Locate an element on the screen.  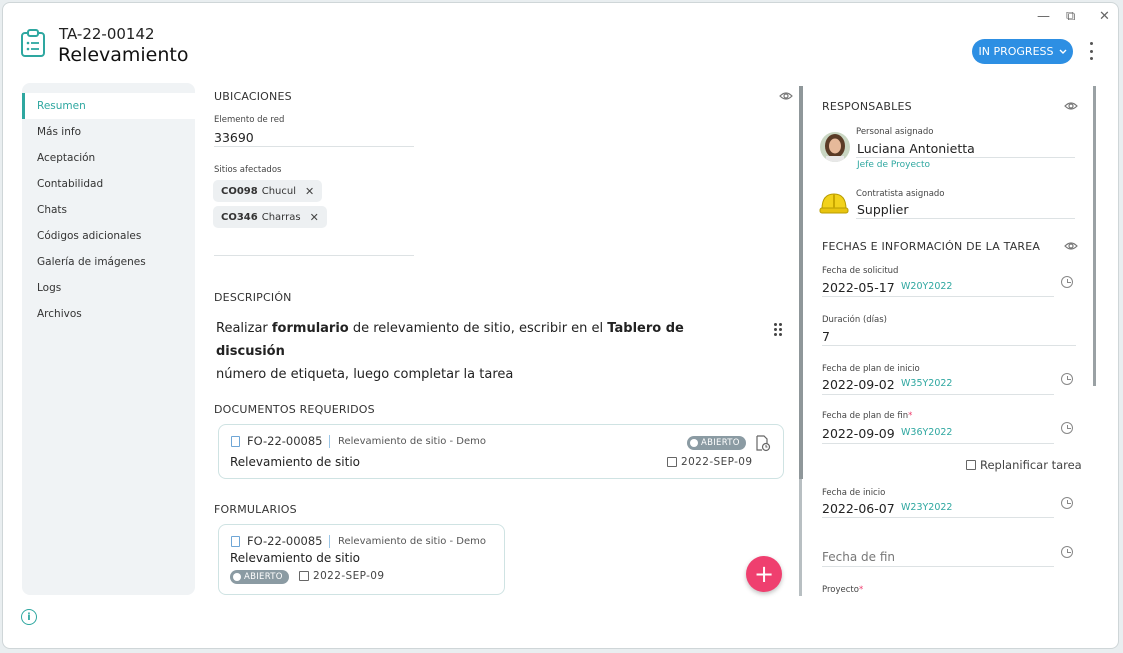
calendar-icon is located at coordinates (304, 576).